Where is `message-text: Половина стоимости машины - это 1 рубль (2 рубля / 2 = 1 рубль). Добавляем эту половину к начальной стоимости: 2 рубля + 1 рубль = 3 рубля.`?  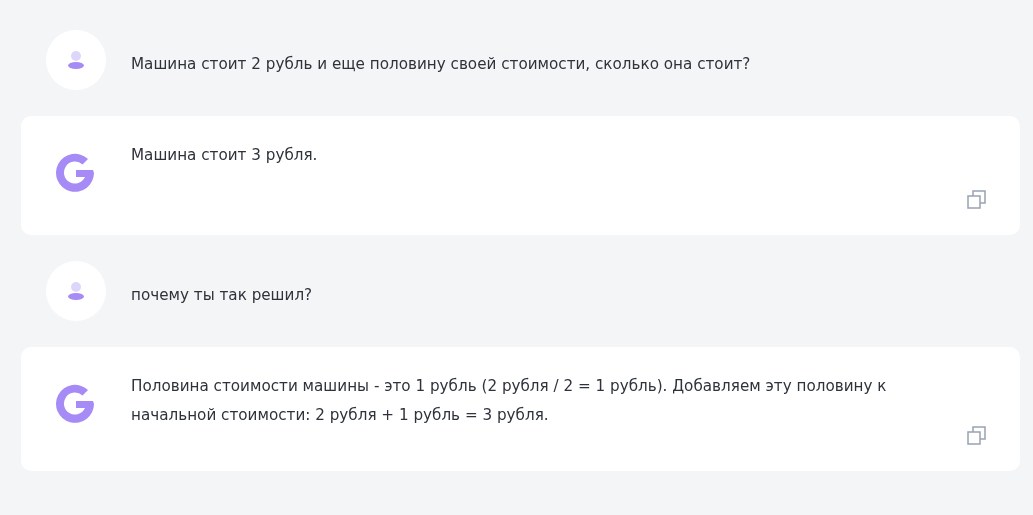
message-text: Половина стоимости машины - это 1 рубль (2 рубля / 2 = 1 рубль). Добавляем эту половину к начальной стоимости: 2 рубля + 1 рубль = 3 рубля. is located at coordinates (509, 401).